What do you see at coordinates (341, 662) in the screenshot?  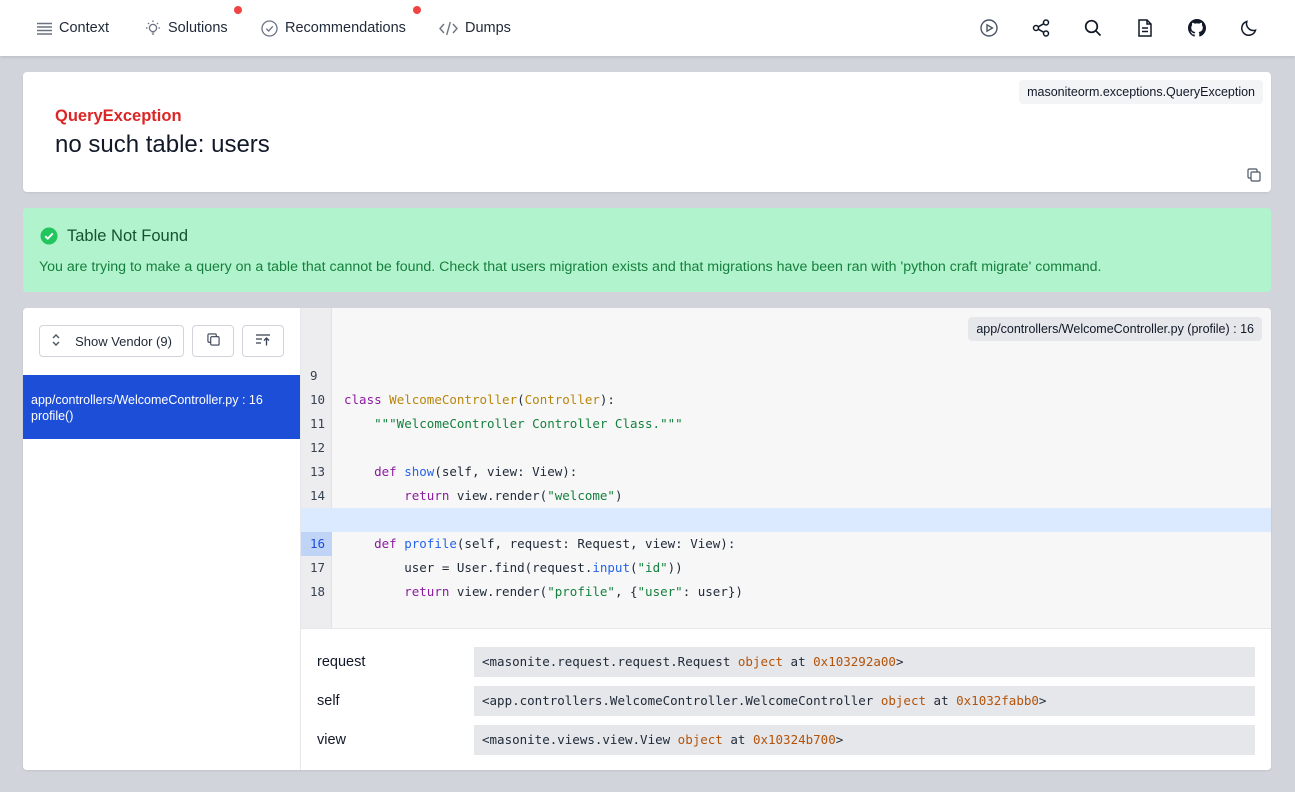 I see `variable-name: request` at bounding box center [341, 662].